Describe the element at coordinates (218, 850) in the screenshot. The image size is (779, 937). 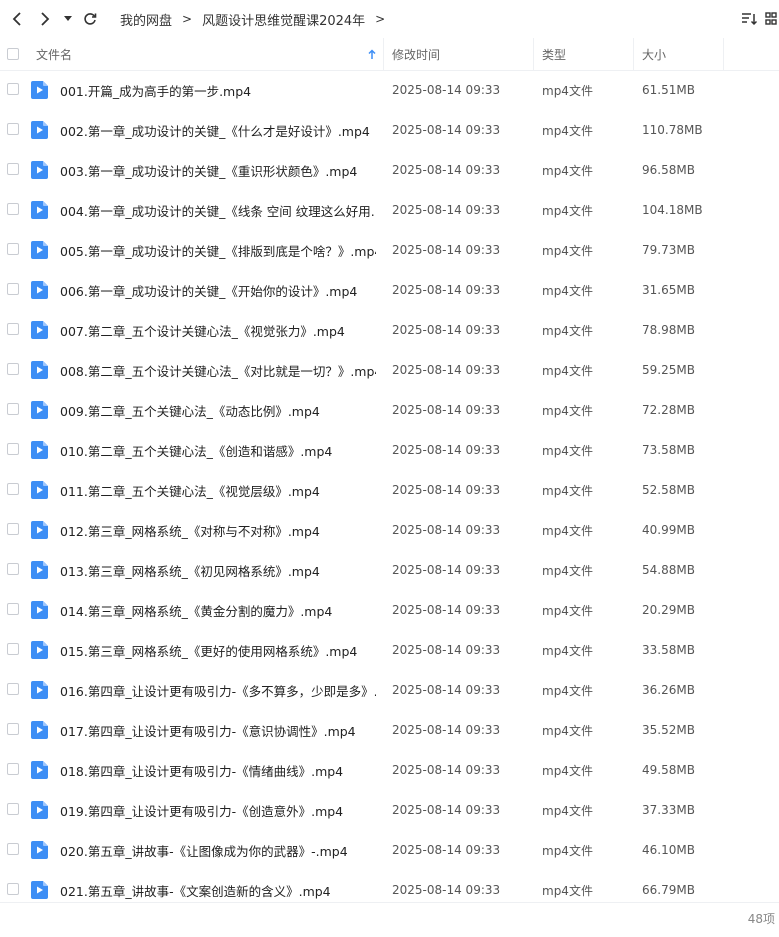
I see `file-name: 020.第五章_讲故事-《让图像成为你的武器》-.mp4` at that location.